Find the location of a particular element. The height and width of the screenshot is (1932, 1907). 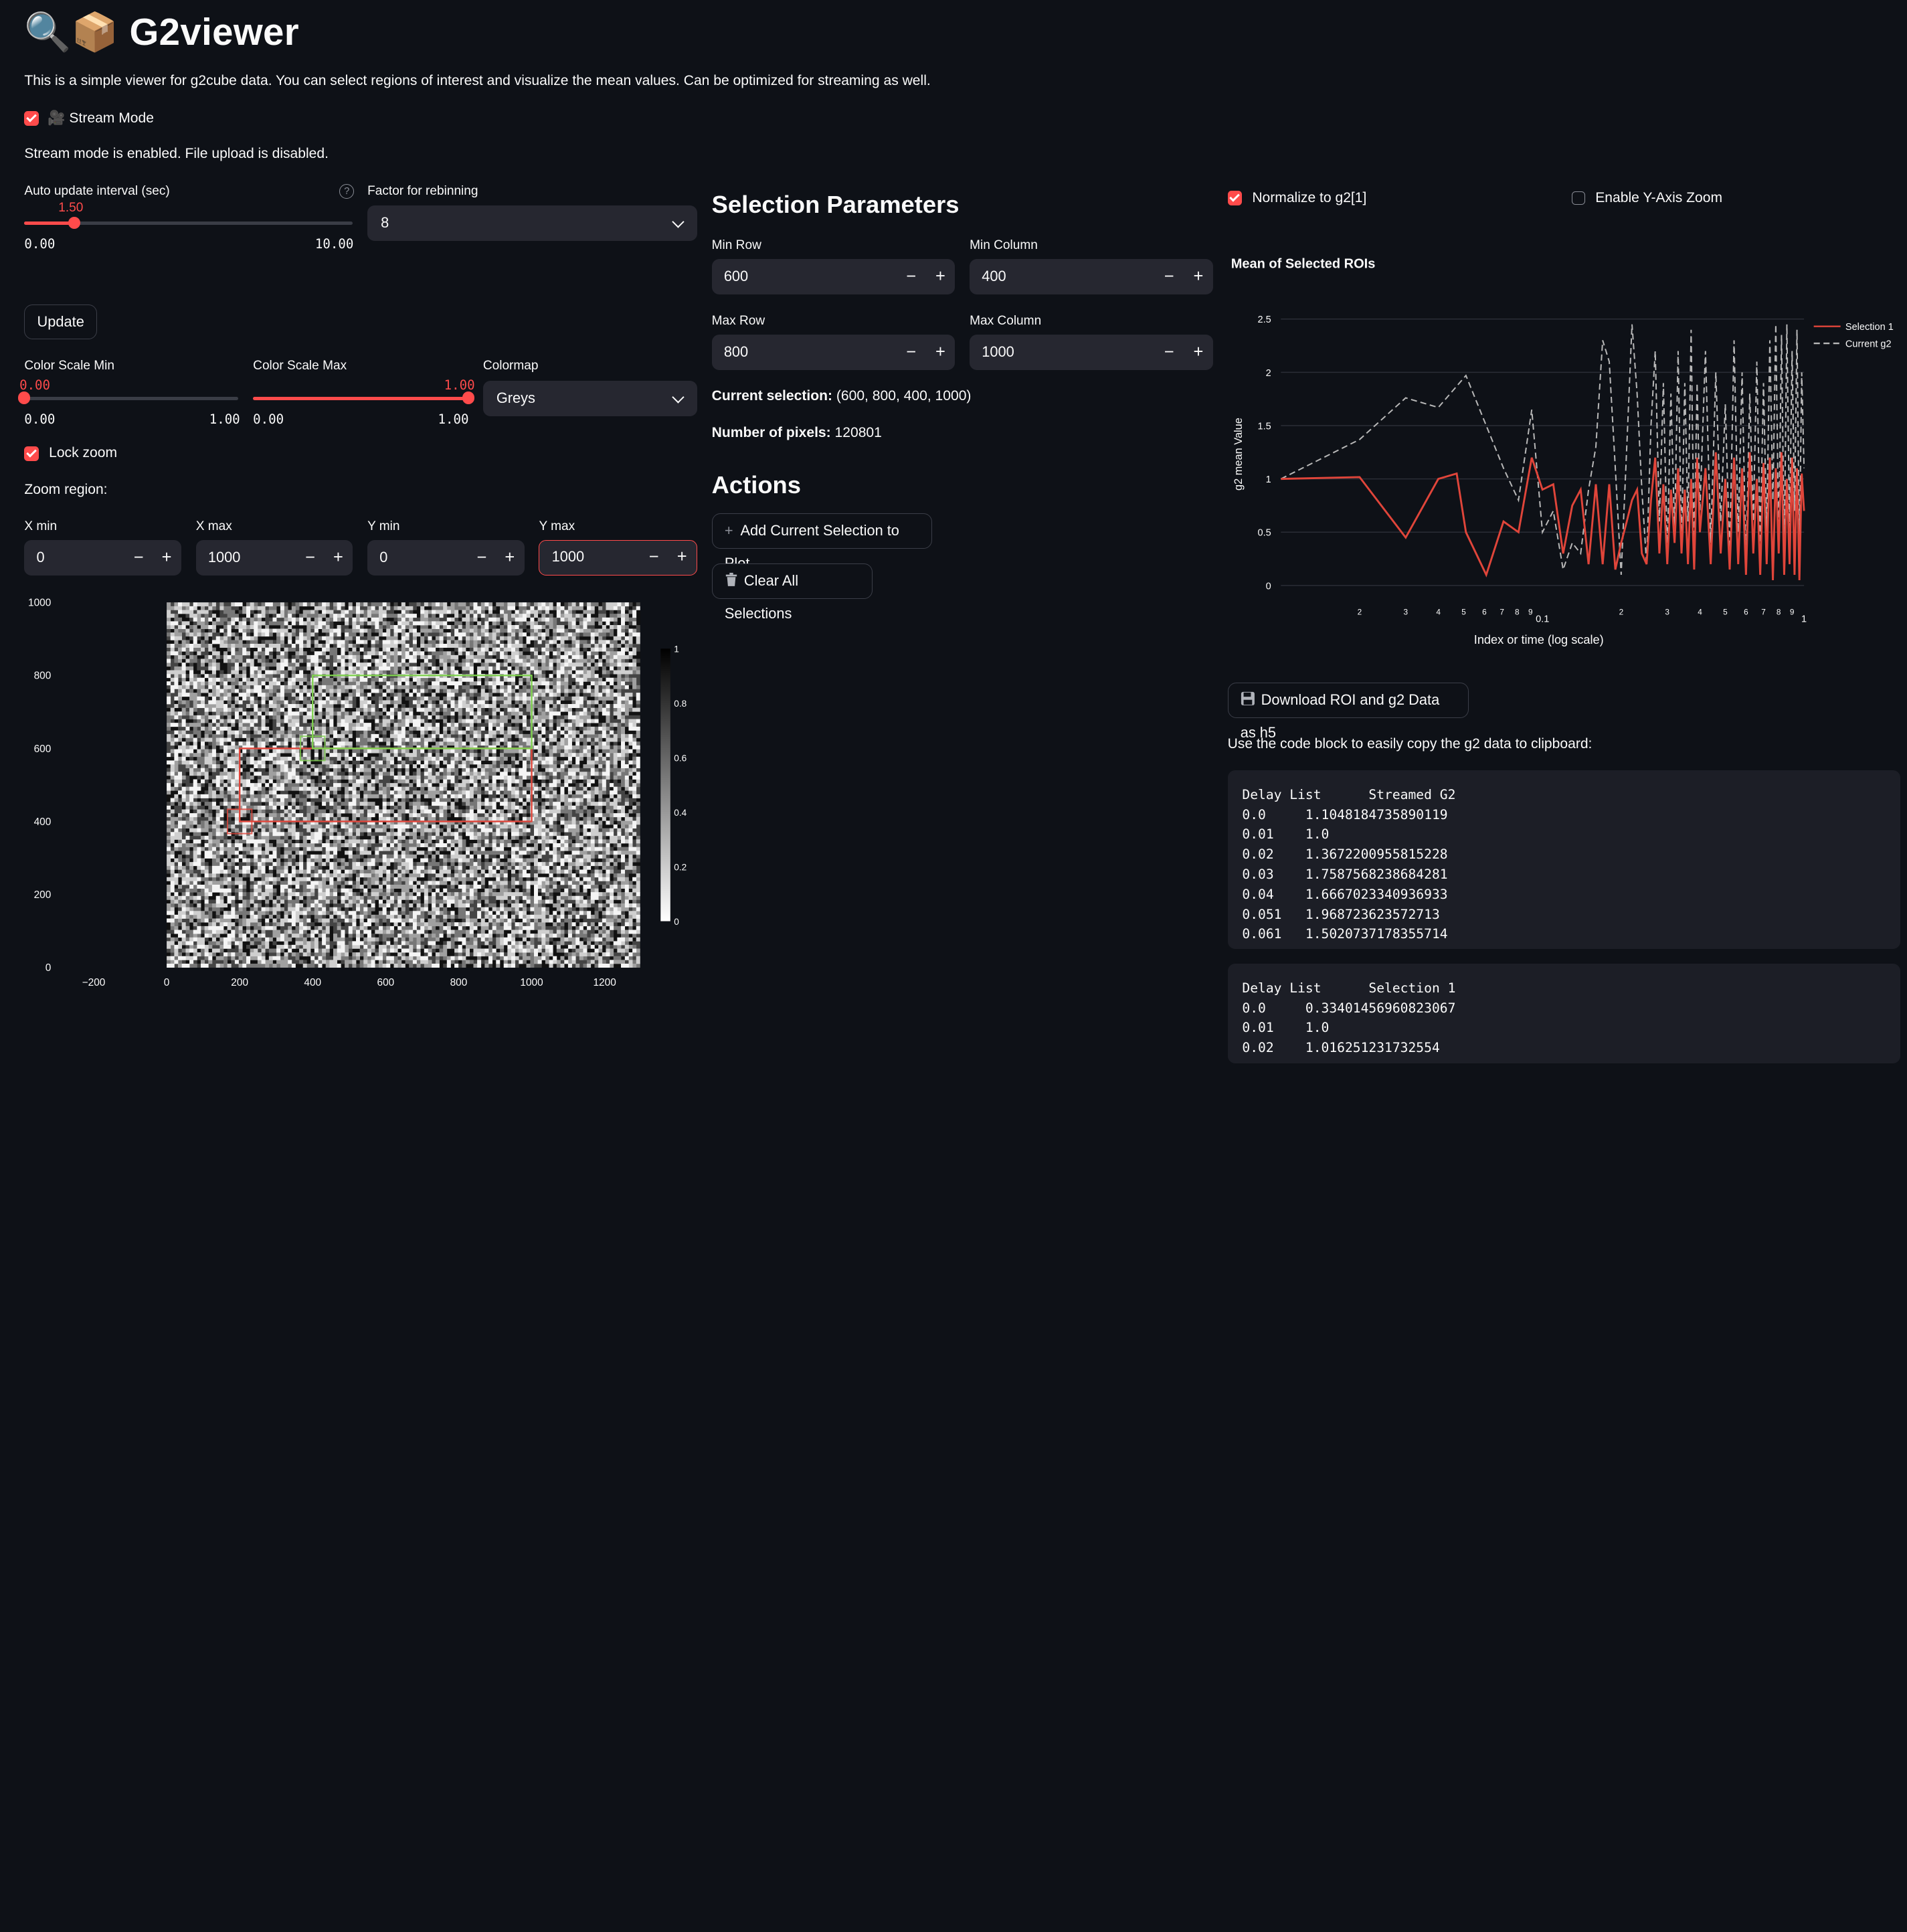

camera-icon: 🎥 is located at coordinates (57, 118).